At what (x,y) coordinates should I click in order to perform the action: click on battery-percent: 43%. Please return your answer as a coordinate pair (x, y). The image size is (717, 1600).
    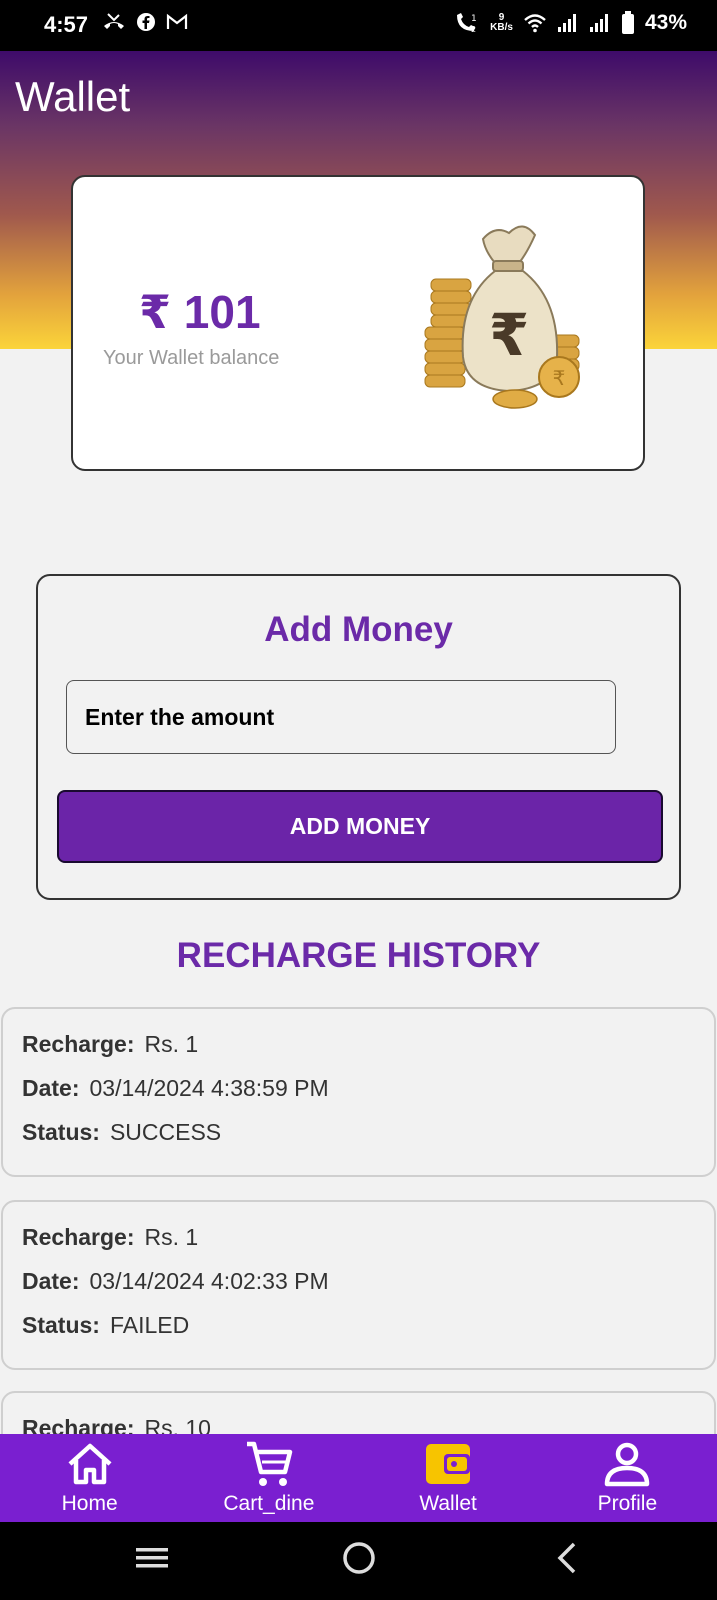
    Looking at the image, I should click on (665, 22).